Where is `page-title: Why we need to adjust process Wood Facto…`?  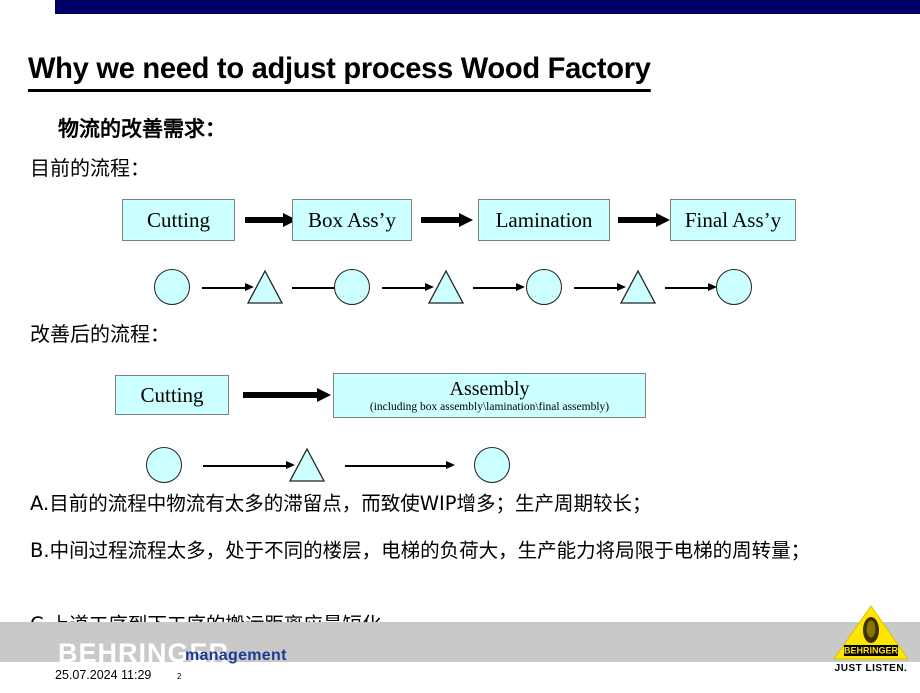
page-title: Why we need to adjust process Wood Facto… is located at coordinates (458, 72).